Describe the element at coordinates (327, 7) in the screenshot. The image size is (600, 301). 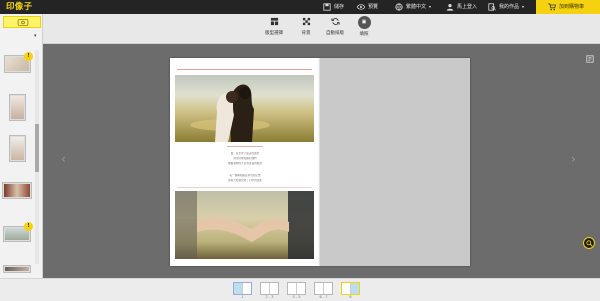
I see `save-icon` at that location.